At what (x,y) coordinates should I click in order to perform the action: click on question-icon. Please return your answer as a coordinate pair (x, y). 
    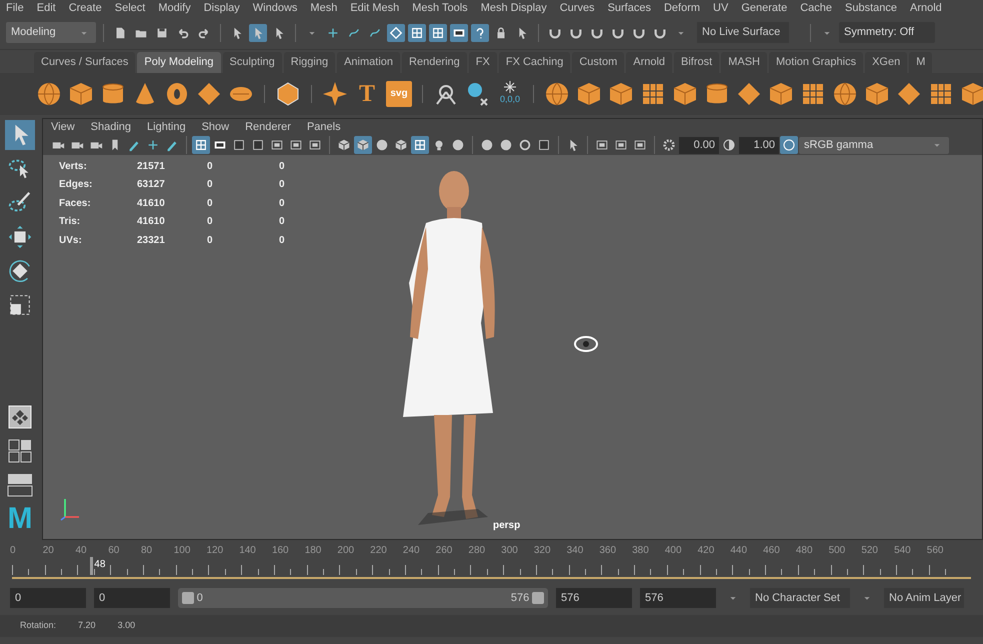
    Looking at the image, I should click on (480, 33).